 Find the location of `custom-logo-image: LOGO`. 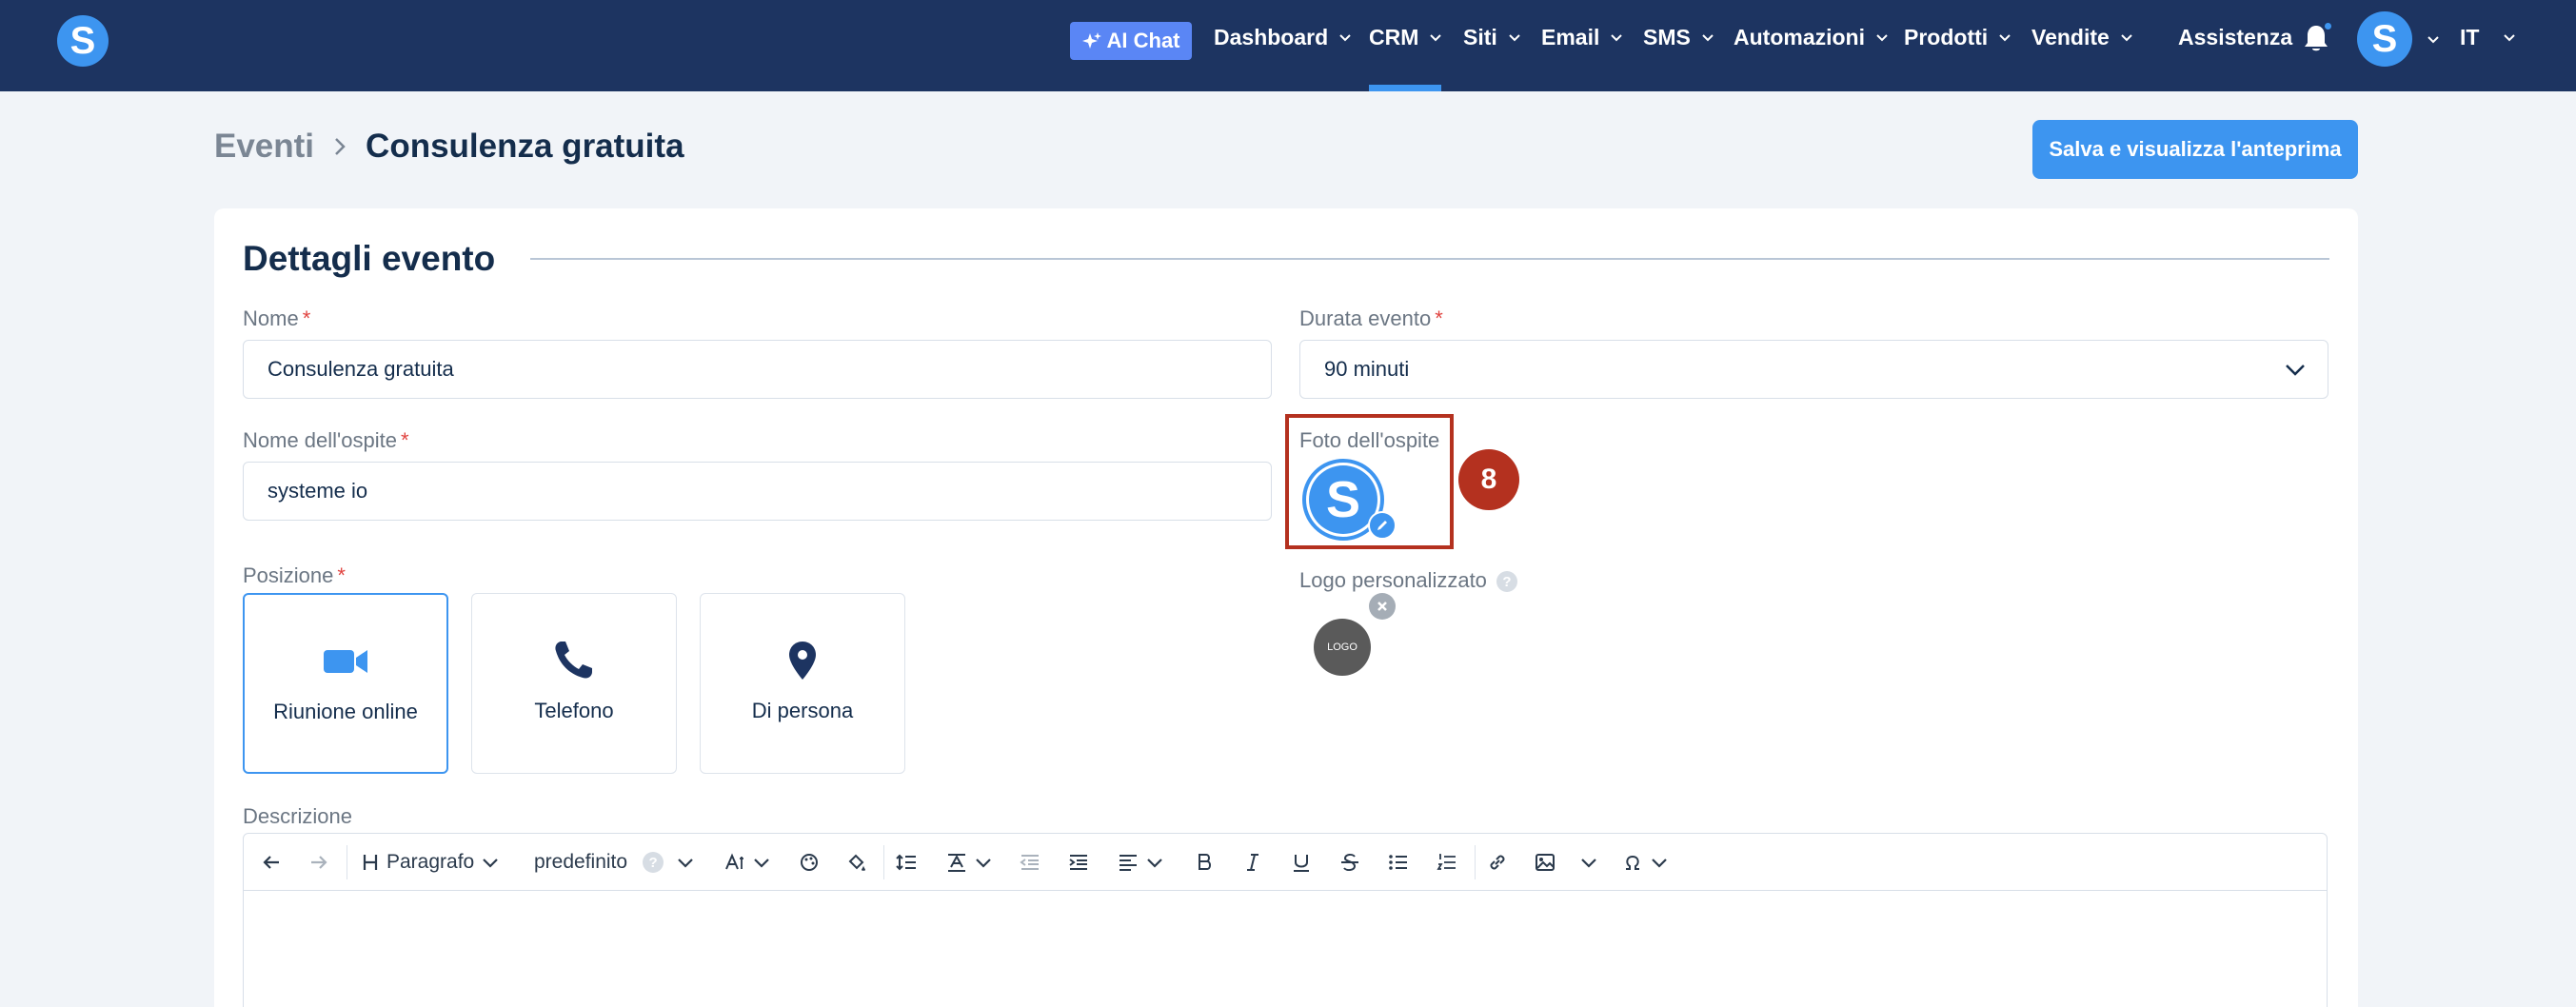

custom-logo-image: LOGO is located at coordinates (1342, 647).